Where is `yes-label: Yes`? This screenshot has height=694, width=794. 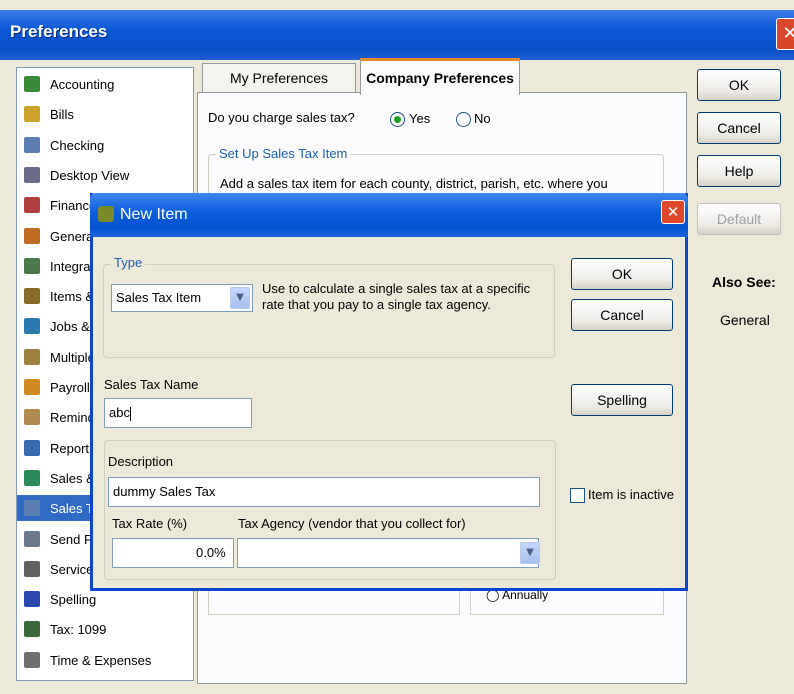 yes-label: Yes is located at coordinates (419, 118).